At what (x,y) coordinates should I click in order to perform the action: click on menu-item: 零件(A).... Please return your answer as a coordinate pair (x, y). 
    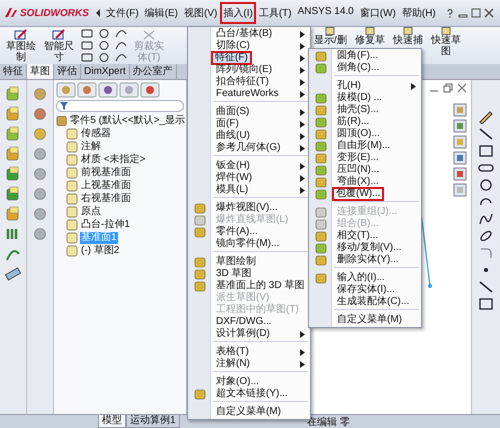
    Looking at the image, I should click on (237, 232).